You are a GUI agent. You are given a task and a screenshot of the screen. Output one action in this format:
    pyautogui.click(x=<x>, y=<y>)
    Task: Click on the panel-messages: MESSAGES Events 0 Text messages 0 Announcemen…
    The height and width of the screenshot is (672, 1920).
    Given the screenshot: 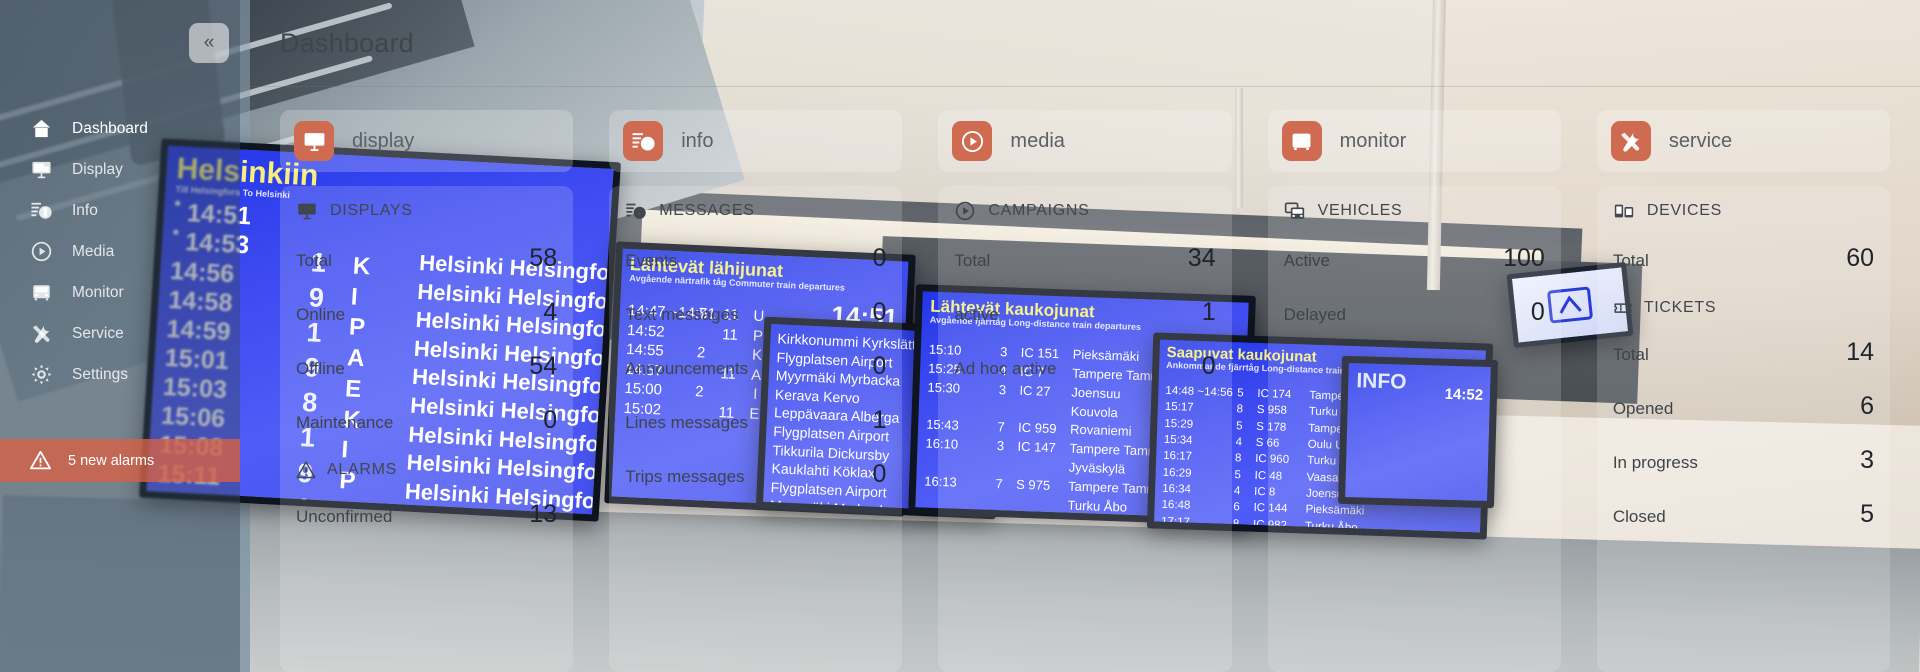 What is the action you would take?
    pyautogui.click(x=756, y=429)
    